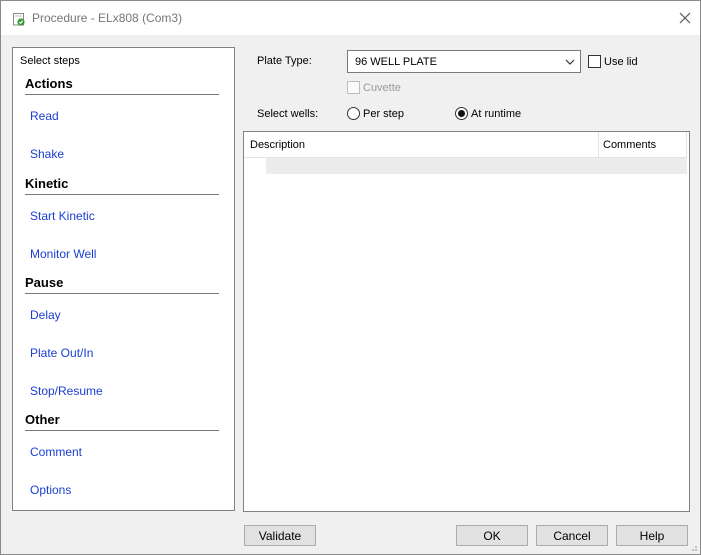  What do you see at coordinates (47, 154) in the screenshot?
I see `step-shake: Shake` at bounding box center [47, 154].